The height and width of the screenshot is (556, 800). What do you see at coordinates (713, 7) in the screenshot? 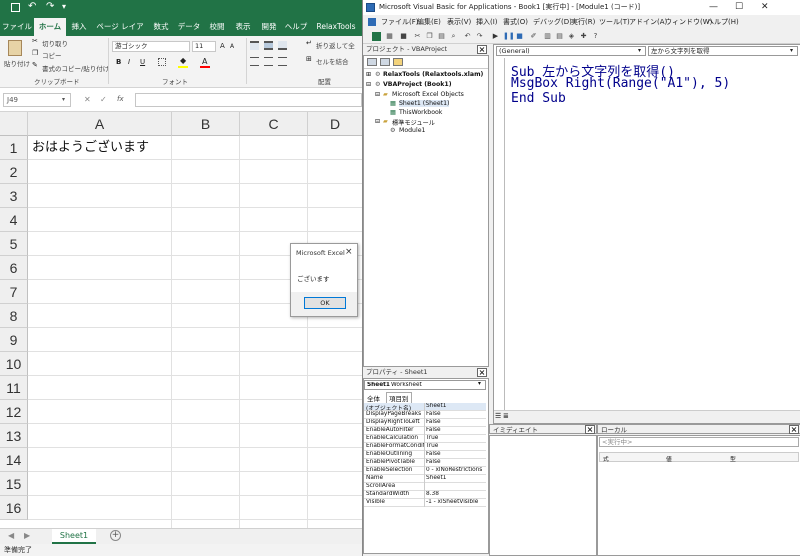
I see `minimize-icon: —` at bounding box center [713, 7].